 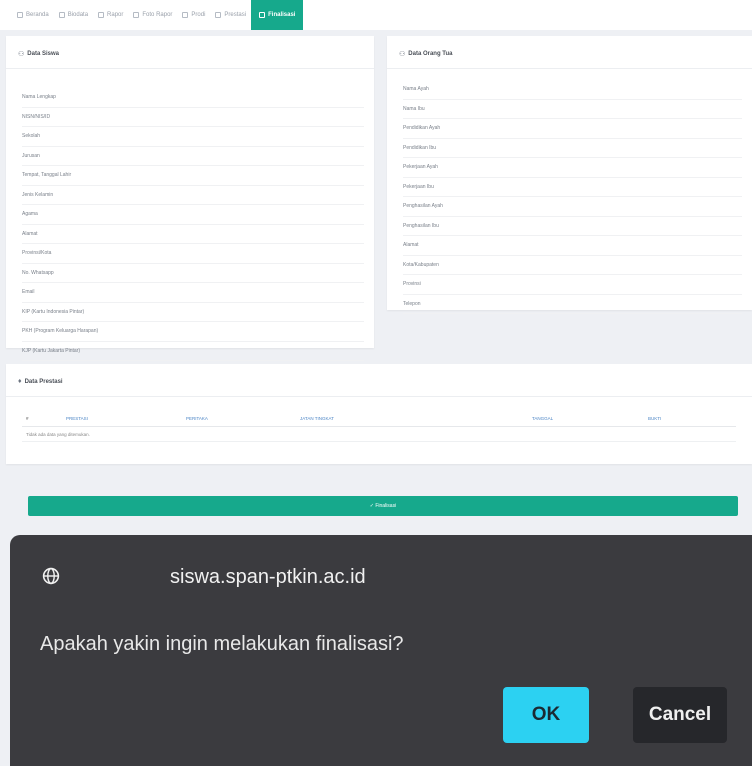 What do you see at coordinates (193, 137) in the screenshot?
I see `field-row: Sekolah` at bounding box center [193, 137].